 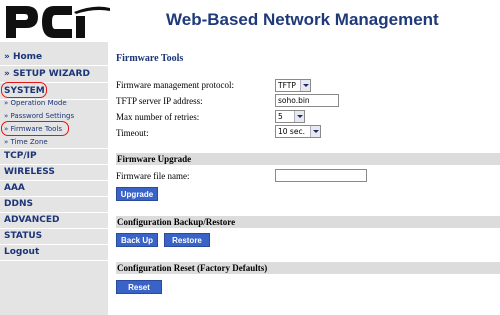 I want to click on sidebar-item-tcpip: TCP/IP, so click(x=54, y=156).